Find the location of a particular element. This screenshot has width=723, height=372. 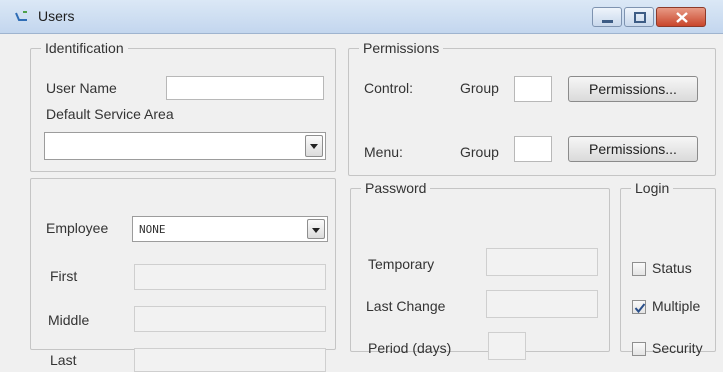

period-days-field is located at coordinates (507, 346).